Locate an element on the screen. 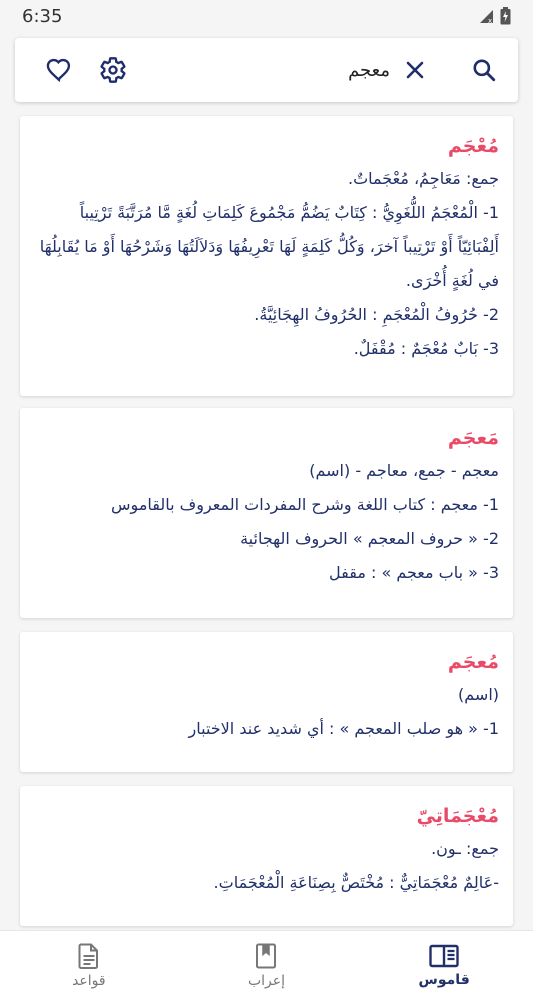  result-line: 3- « باب معجم » : مقفل is located at coordinates (414, 572).